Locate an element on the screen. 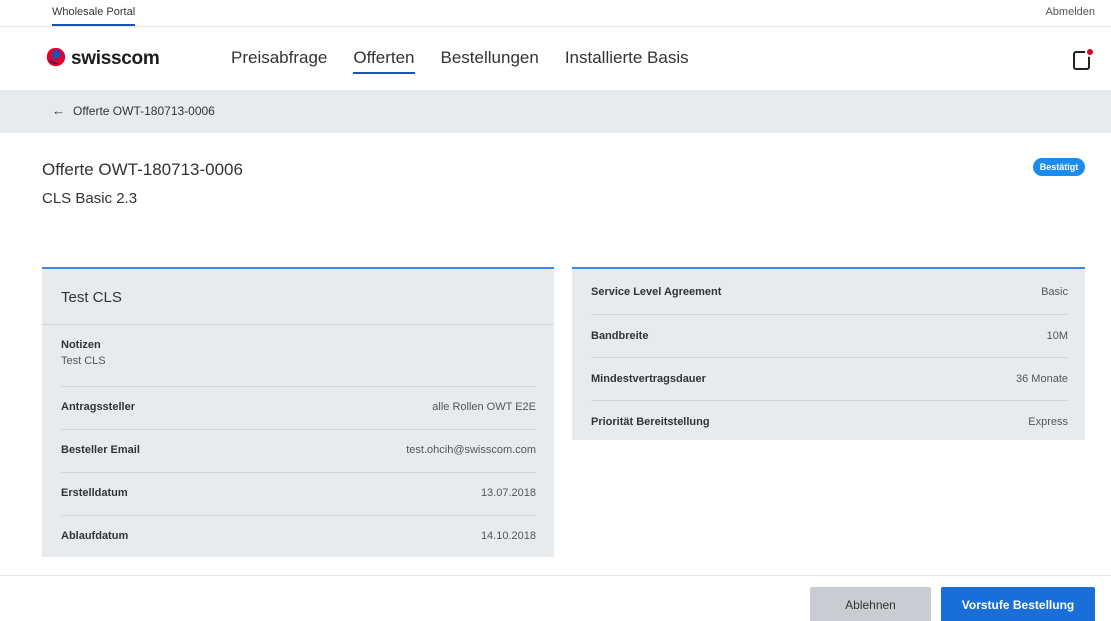 This screenshot has height=621, width=1111. brand-name: swisscom is located at coordinates (115, 58).